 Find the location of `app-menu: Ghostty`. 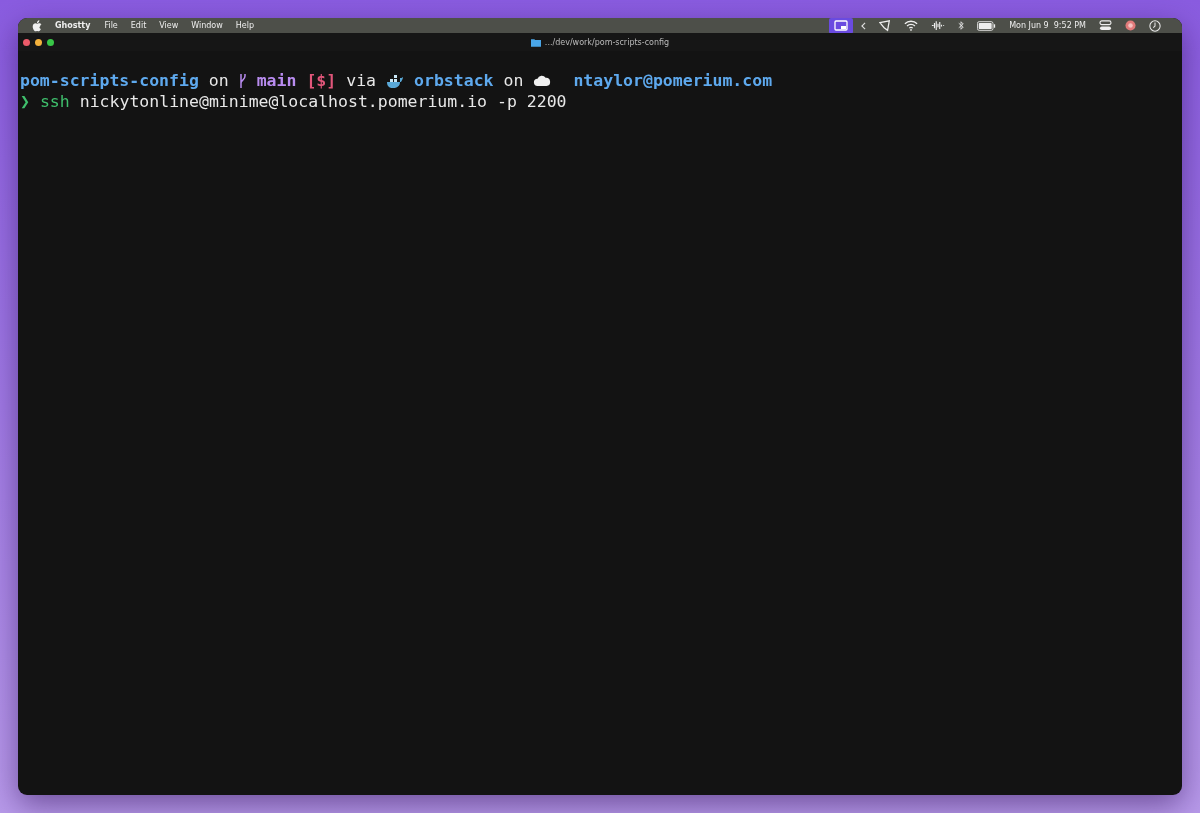

app-menu: Ghostty is located at coordinates (73, 25).